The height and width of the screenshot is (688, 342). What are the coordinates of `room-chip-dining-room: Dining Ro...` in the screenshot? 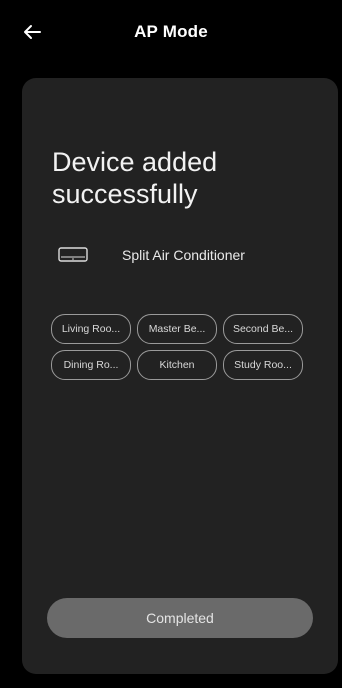 It's located at (91, 365).